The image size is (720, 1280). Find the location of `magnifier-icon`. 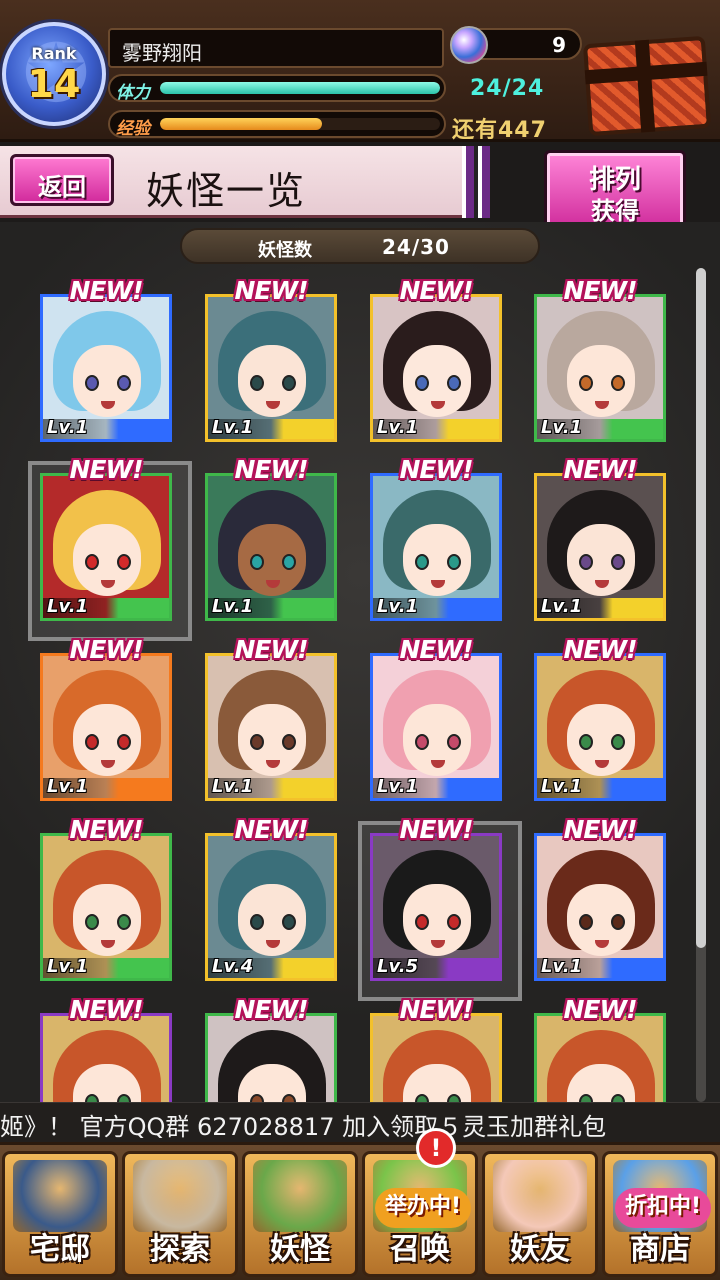

magnifier-icon is located at coordinates (180, 1196).